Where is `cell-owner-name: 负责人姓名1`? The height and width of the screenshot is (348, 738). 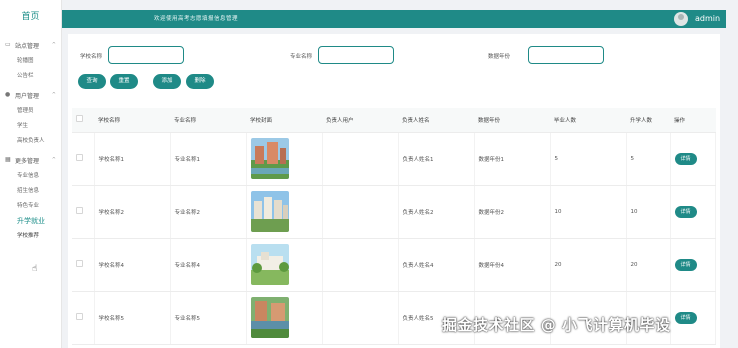
cell-owner-name: 负责人姓名1 is located at coordinates (436, 159).